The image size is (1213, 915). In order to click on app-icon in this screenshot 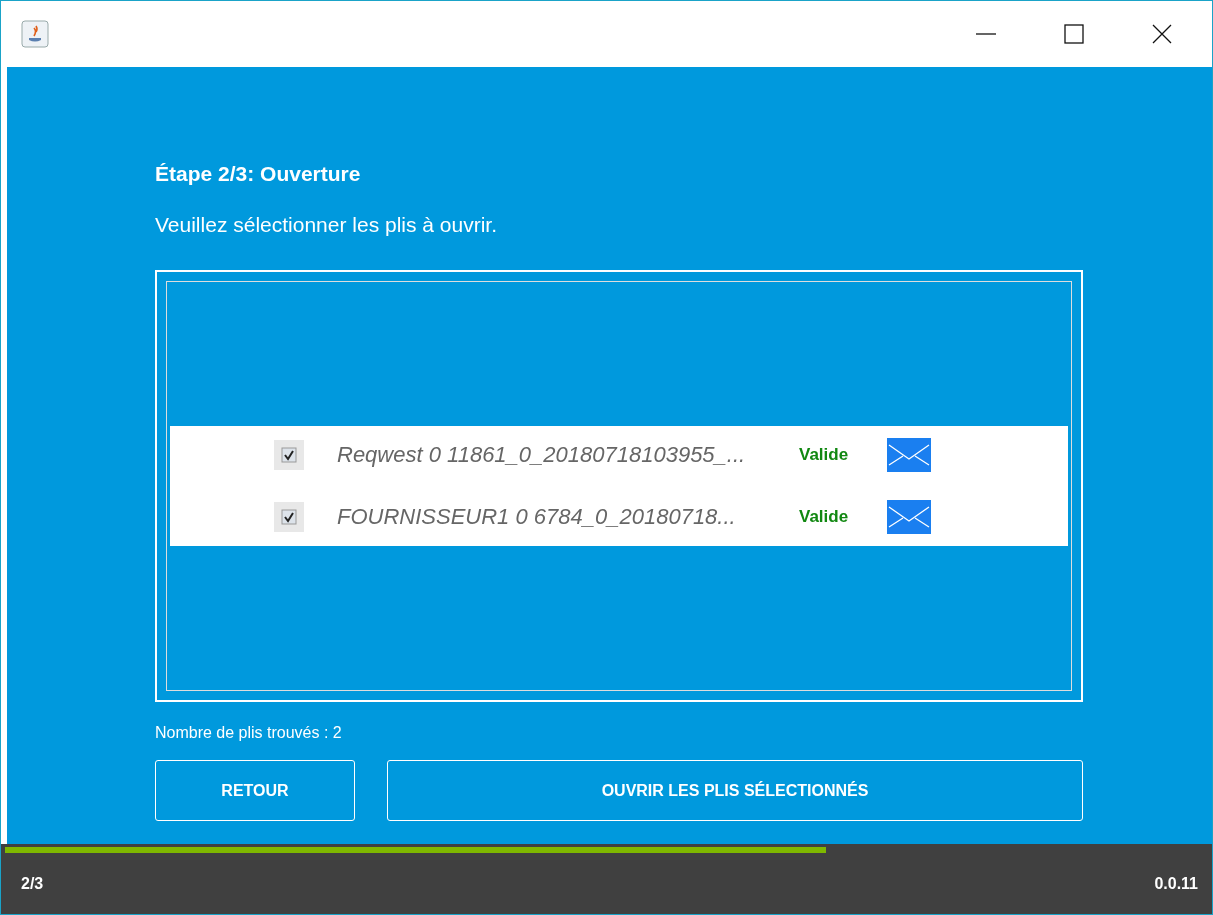, I will do `click(35, 34)`.